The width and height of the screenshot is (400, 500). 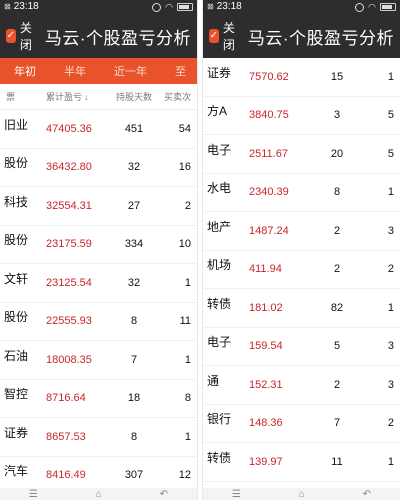 What do you see at coordinates (301, 385) in the screenshot?
I see `table-row: 通 152.31 2 3` at bounding box center [301, 385].